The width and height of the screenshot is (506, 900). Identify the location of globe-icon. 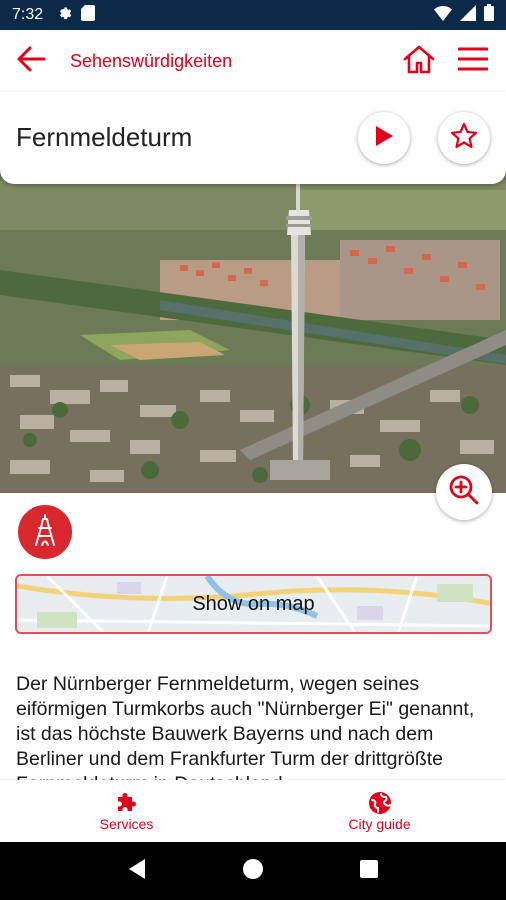
(380, 803).